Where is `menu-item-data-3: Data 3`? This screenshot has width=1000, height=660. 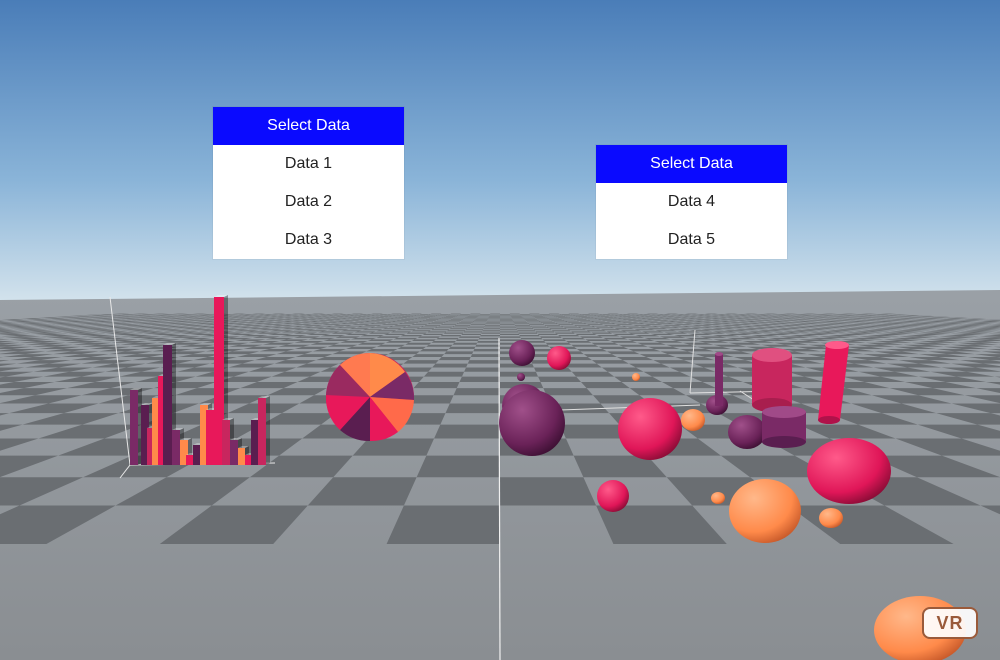
menu-item-data-3: Data 3 is located at coordinates (308, 240).